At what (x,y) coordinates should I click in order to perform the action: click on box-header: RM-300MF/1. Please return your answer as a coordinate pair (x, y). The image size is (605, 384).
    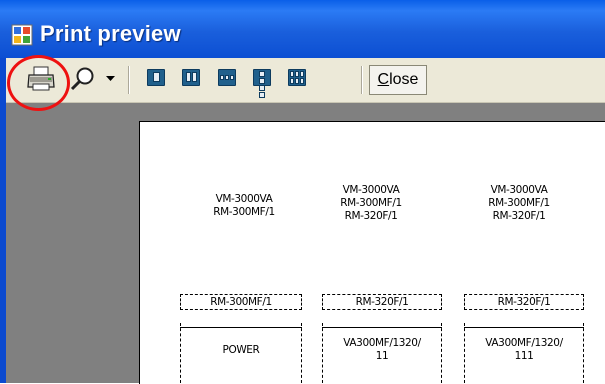
    Looking at the image, I should click on (241, 302).